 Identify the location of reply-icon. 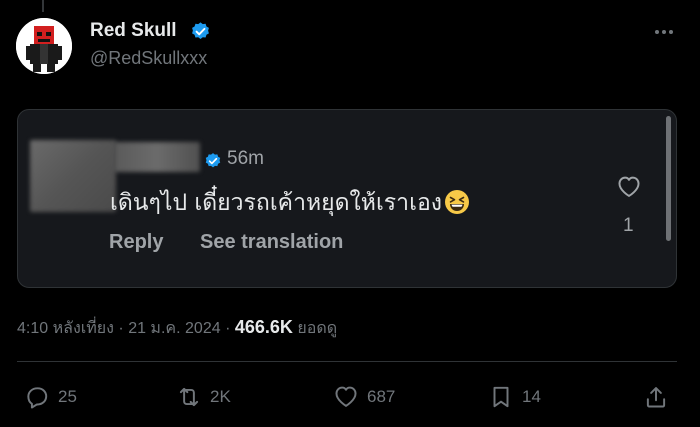
(37, 398).